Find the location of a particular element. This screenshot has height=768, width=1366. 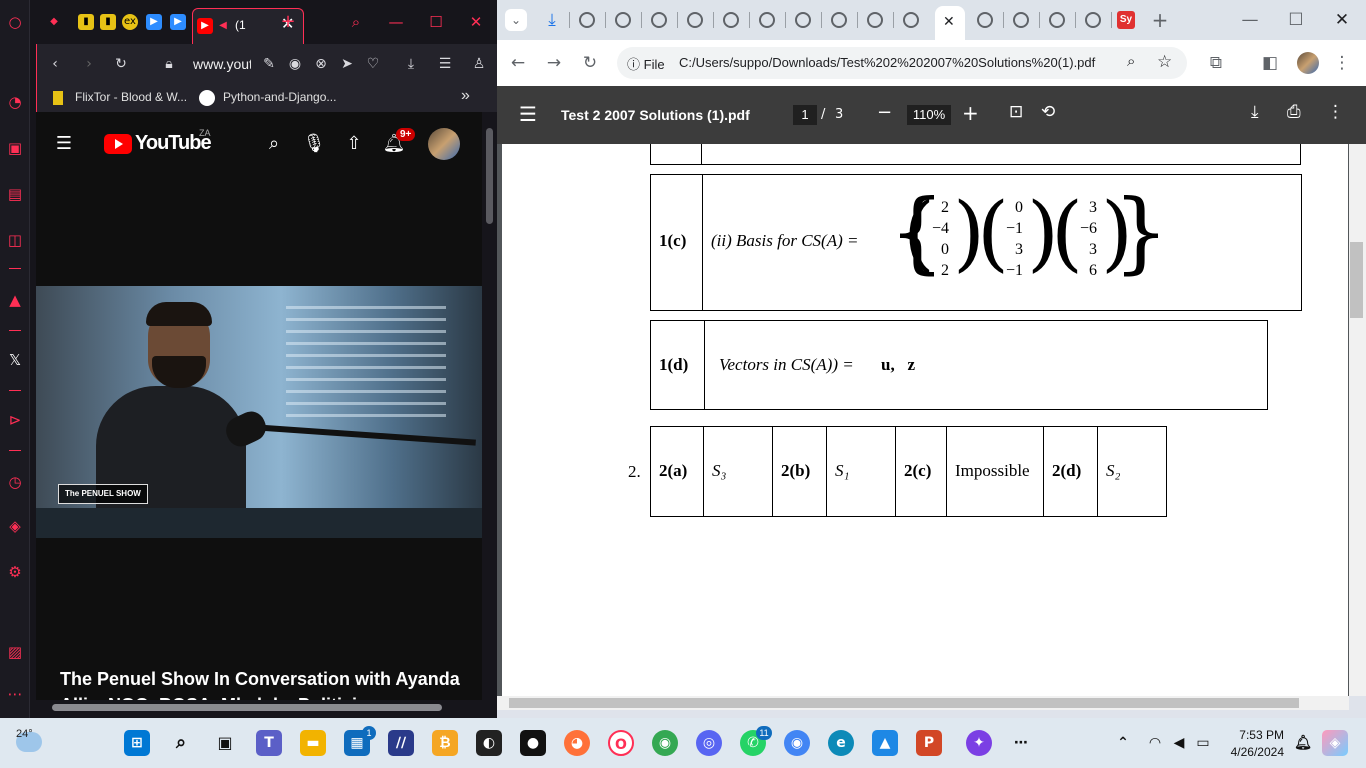

horizontal-scroll-thumb is located at coordinates (247, 707).